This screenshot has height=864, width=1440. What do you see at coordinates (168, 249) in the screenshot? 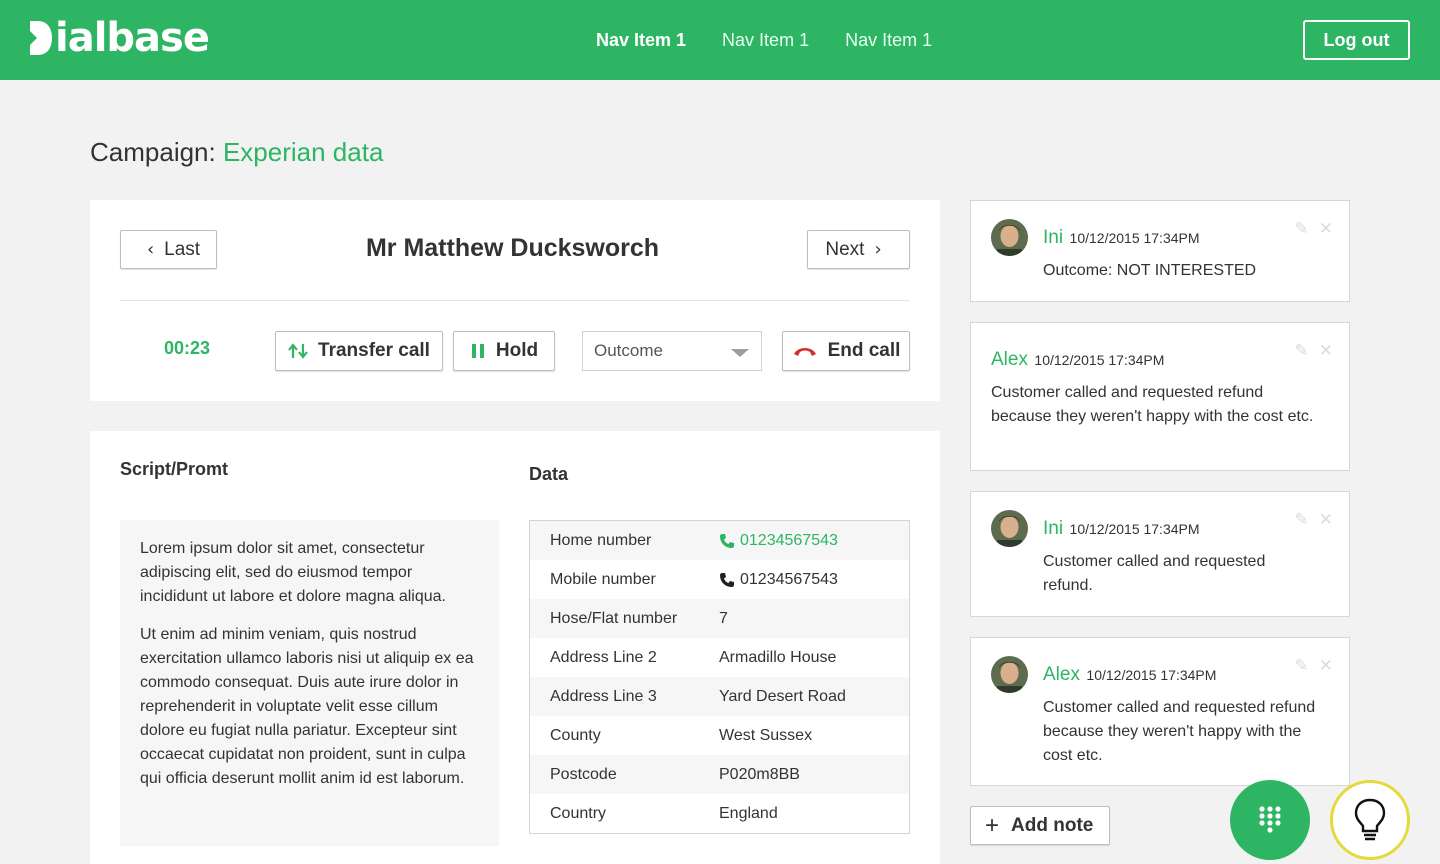
I see `last-button: ‹ Last` at bounding box center [168, 249].